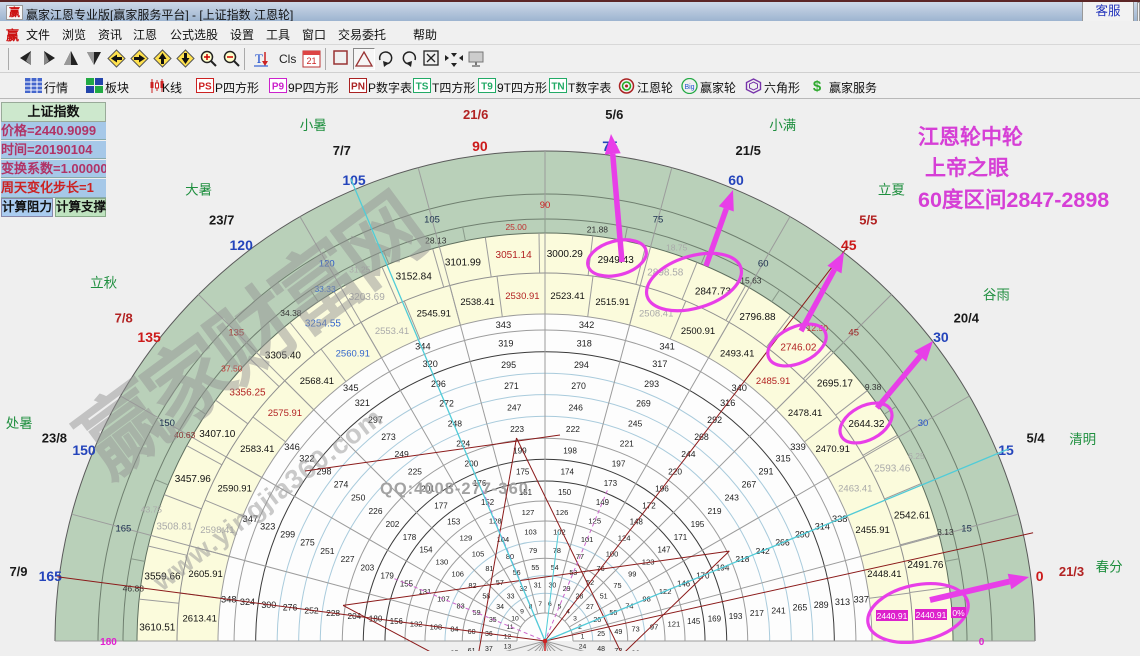 This screenshot has width=1140, height=656. Describe the element at coordinates (833, 449) in the screenshot. I see `svg-text: 2470.91` at that location.